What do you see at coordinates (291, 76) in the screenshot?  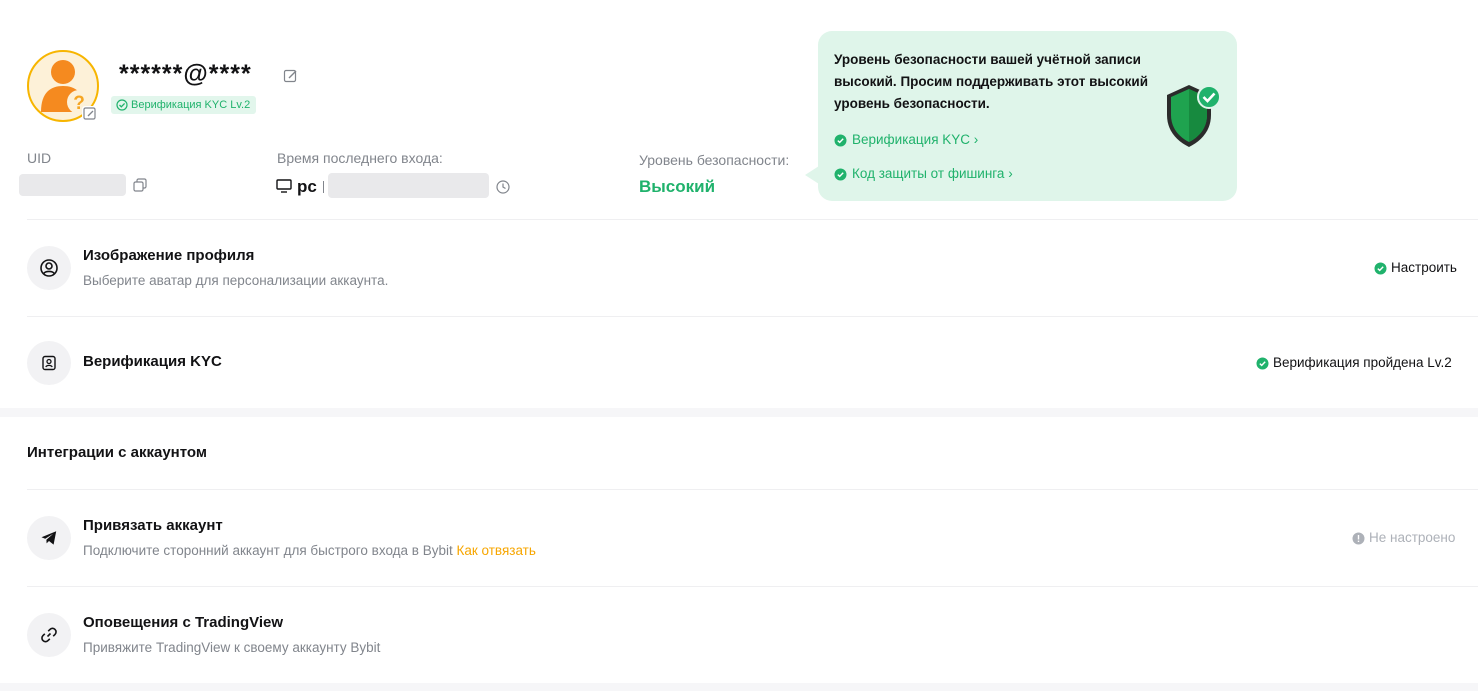 I see `edit-icon` at bounding box center [291, 76].